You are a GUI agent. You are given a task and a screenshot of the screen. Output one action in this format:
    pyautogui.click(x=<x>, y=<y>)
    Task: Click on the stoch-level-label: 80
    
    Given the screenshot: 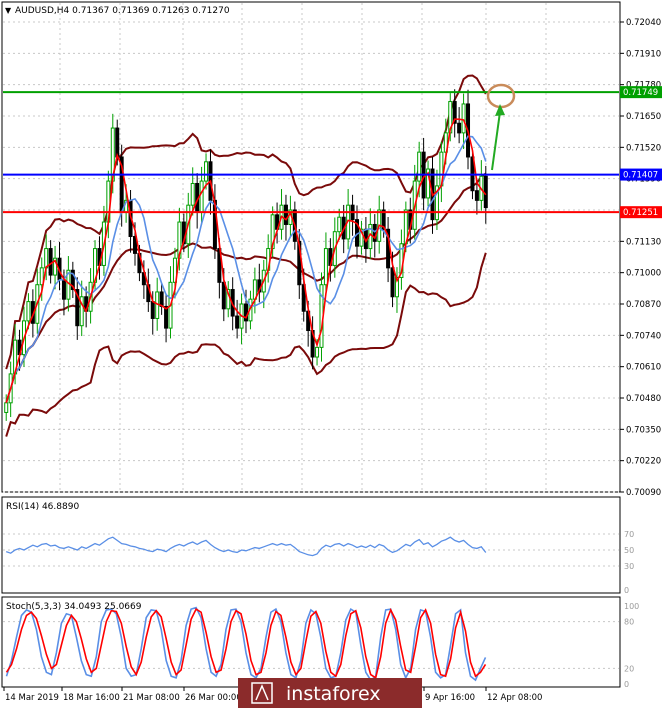 What is the action you would take?
    pyautogui.click(x=629, y=622)
    